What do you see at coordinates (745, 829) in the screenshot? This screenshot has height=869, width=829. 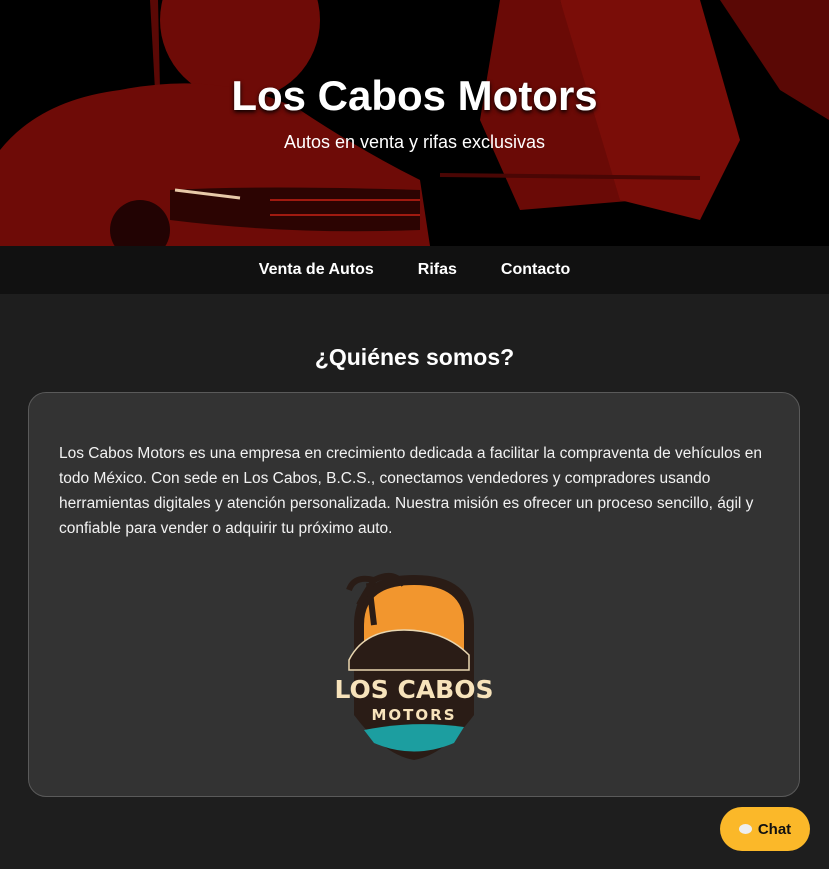 I see `speech-bubble-icon` at bounding box center [745, 829].